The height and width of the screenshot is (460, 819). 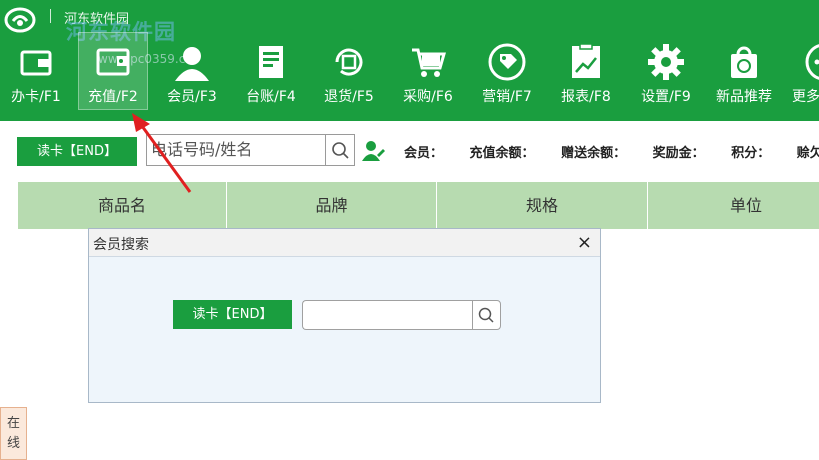 I want to click on toolbar-button-report: 报表/F8, so click(x=586, y=60).